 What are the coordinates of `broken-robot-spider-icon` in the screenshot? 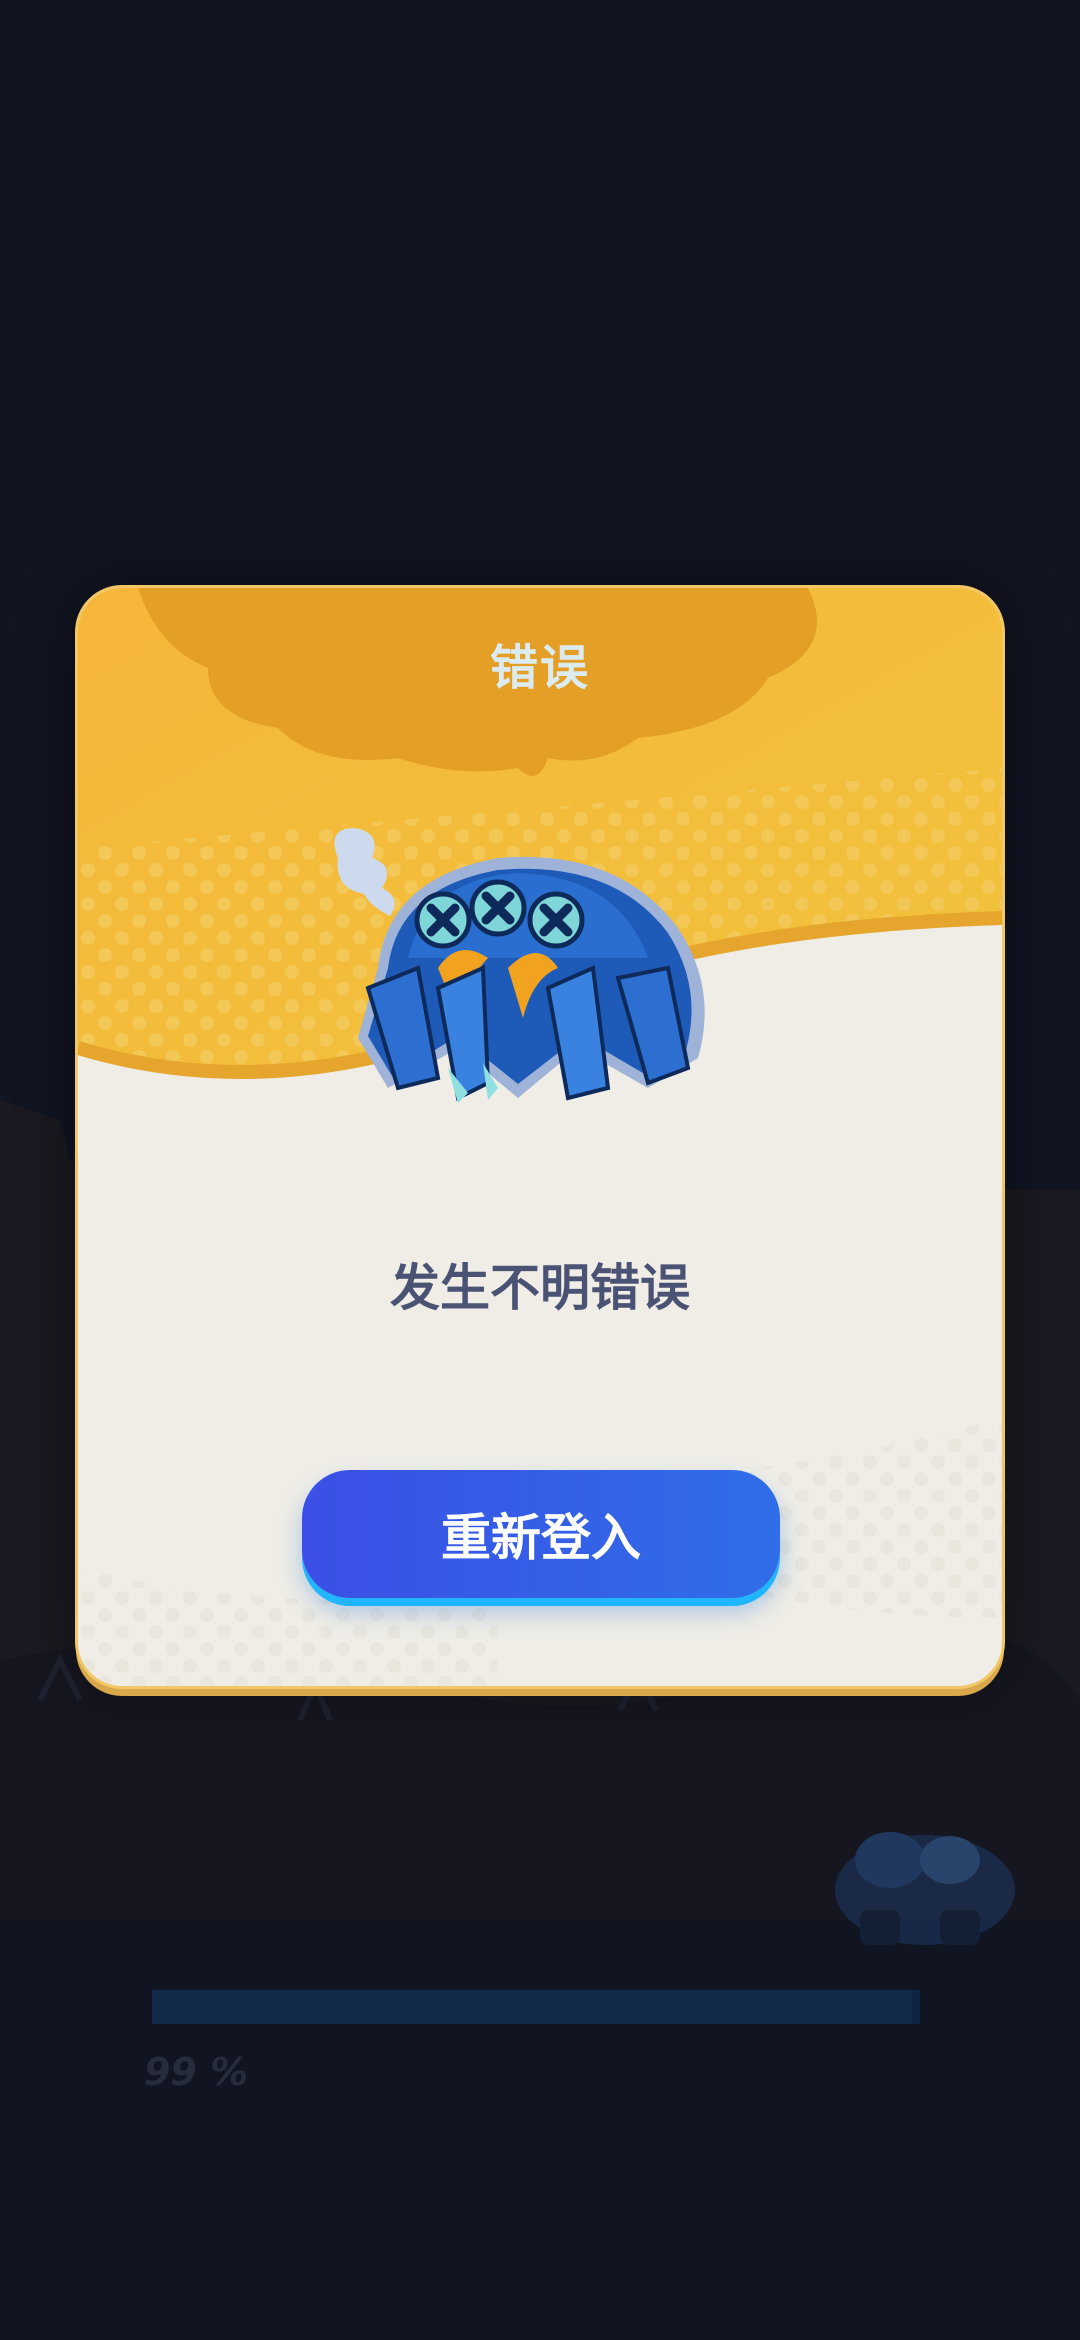 It's located at (519, 965).